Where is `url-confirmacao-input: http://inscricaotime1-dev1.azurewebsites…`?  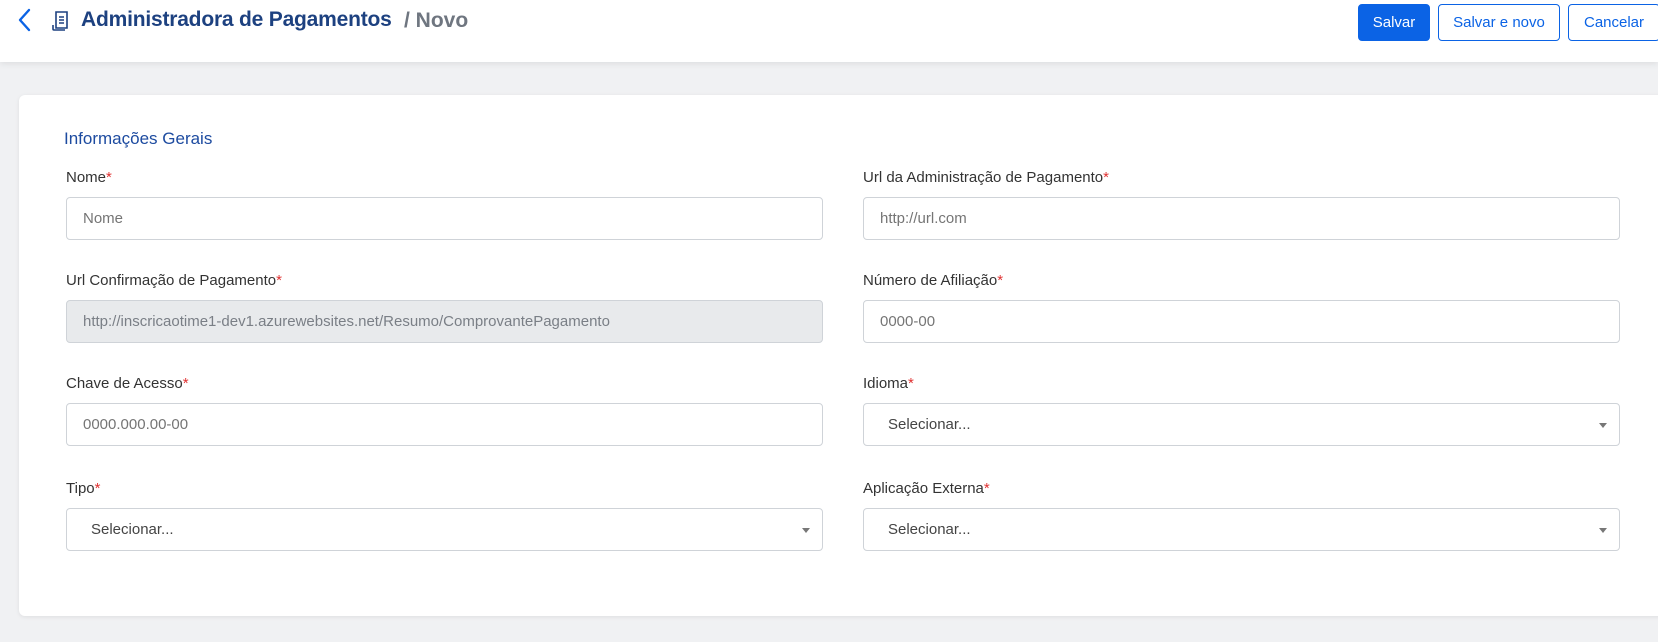
url-confirmacao-input: http://inscricaotime1-dev1.azurewebsites… is located at coordinates (444, 321).